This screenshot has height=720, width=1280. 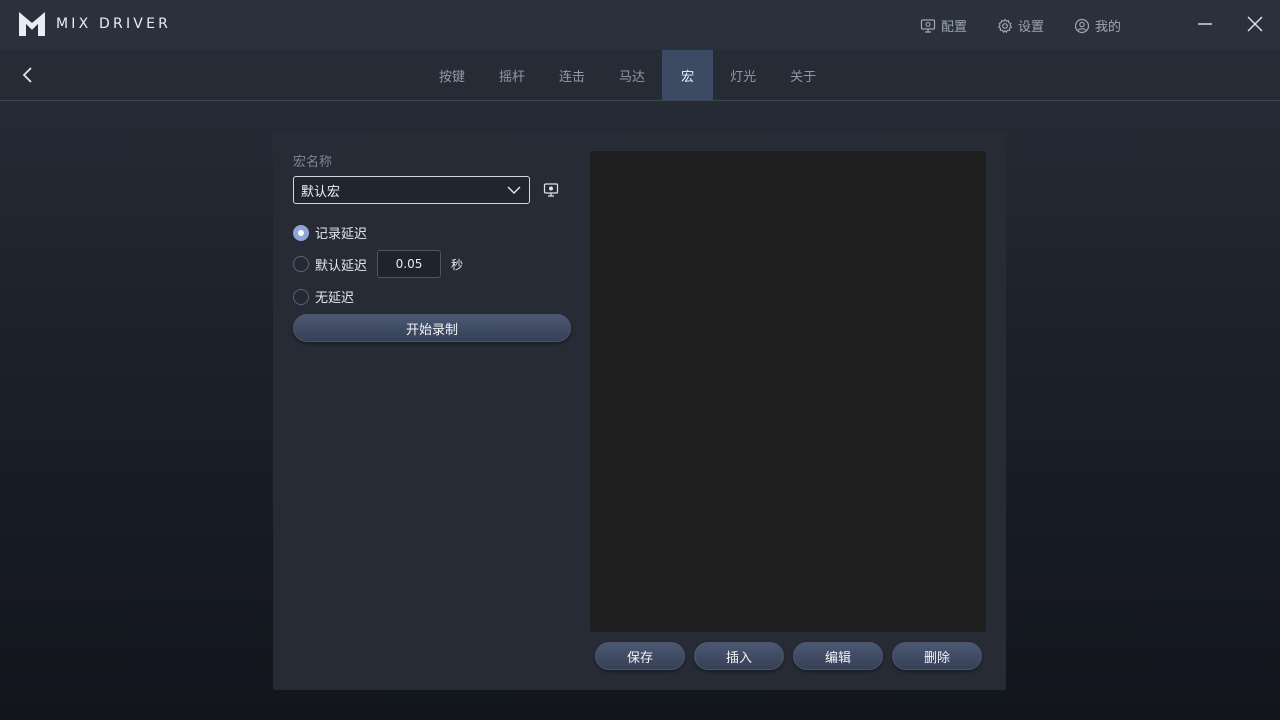 What do you see at coordinates (1108, 27) in the screenshot?
I see `profile-label: 我的` at bounding box center [1108, 27].